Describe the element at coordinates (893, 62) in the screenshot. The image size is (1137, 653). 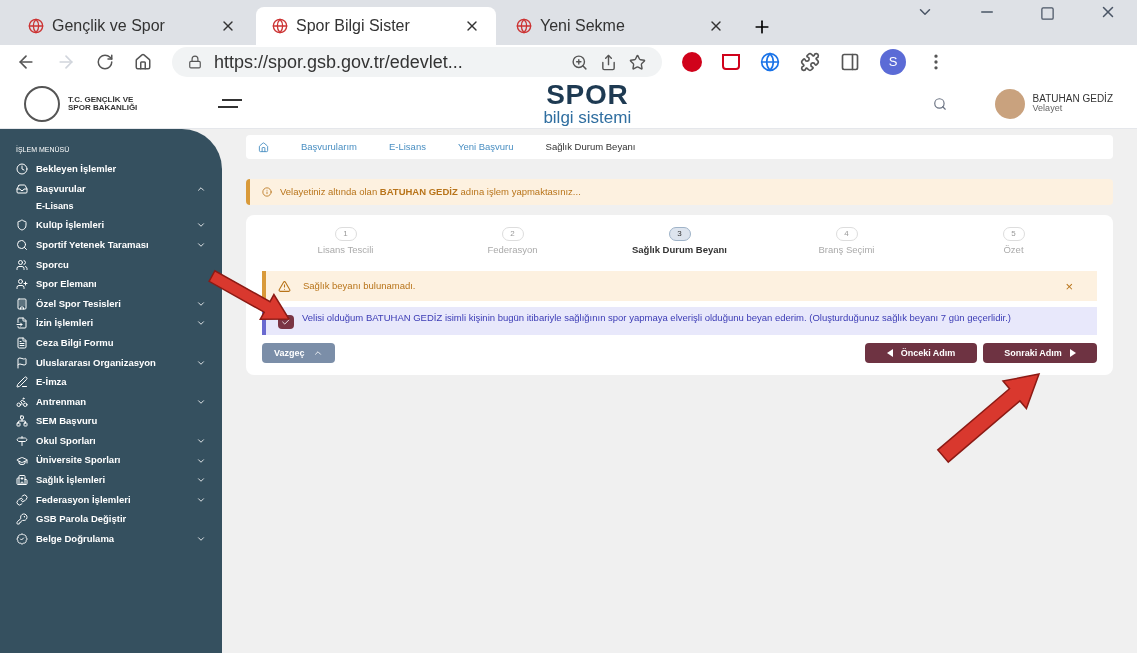
I see `profile-avatar: S` at that location.